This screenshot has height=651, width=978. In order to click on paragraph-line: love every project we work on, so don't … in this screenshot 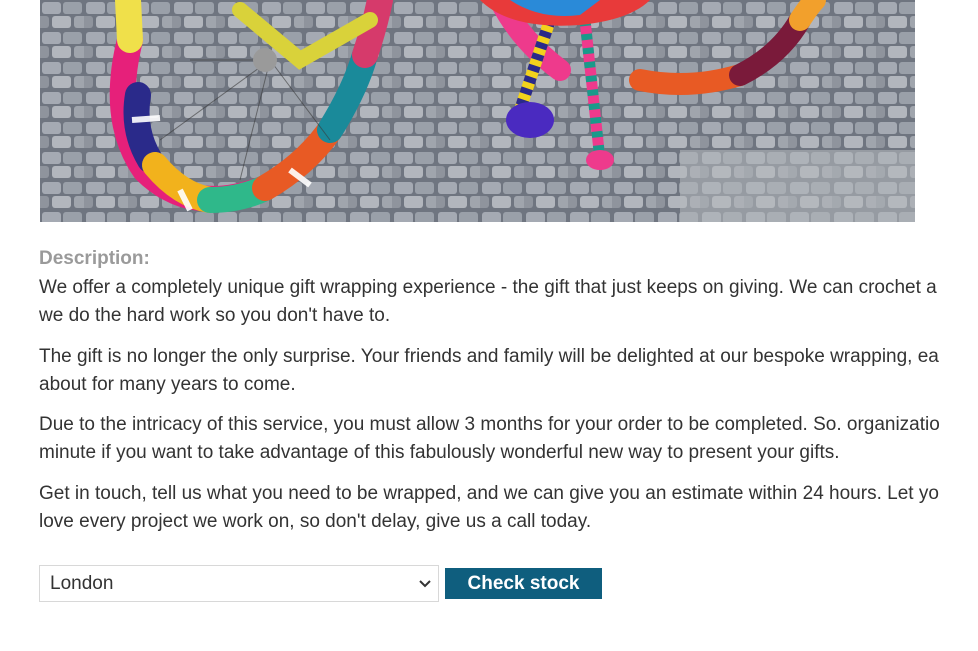, I will do `click(315, 521)`.